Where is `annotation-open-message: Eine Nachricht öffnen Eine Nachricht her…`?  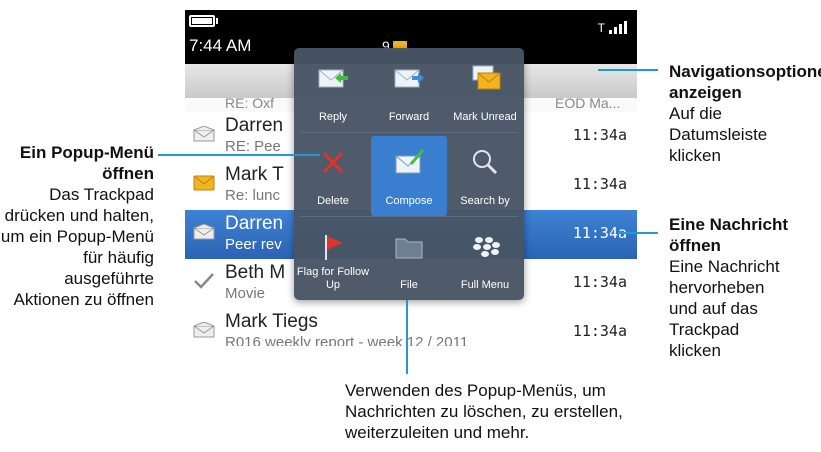
annotation-open-message: Eine Nachricht öffnen Eine Nachricht her… is located at coordinates (739, 287).